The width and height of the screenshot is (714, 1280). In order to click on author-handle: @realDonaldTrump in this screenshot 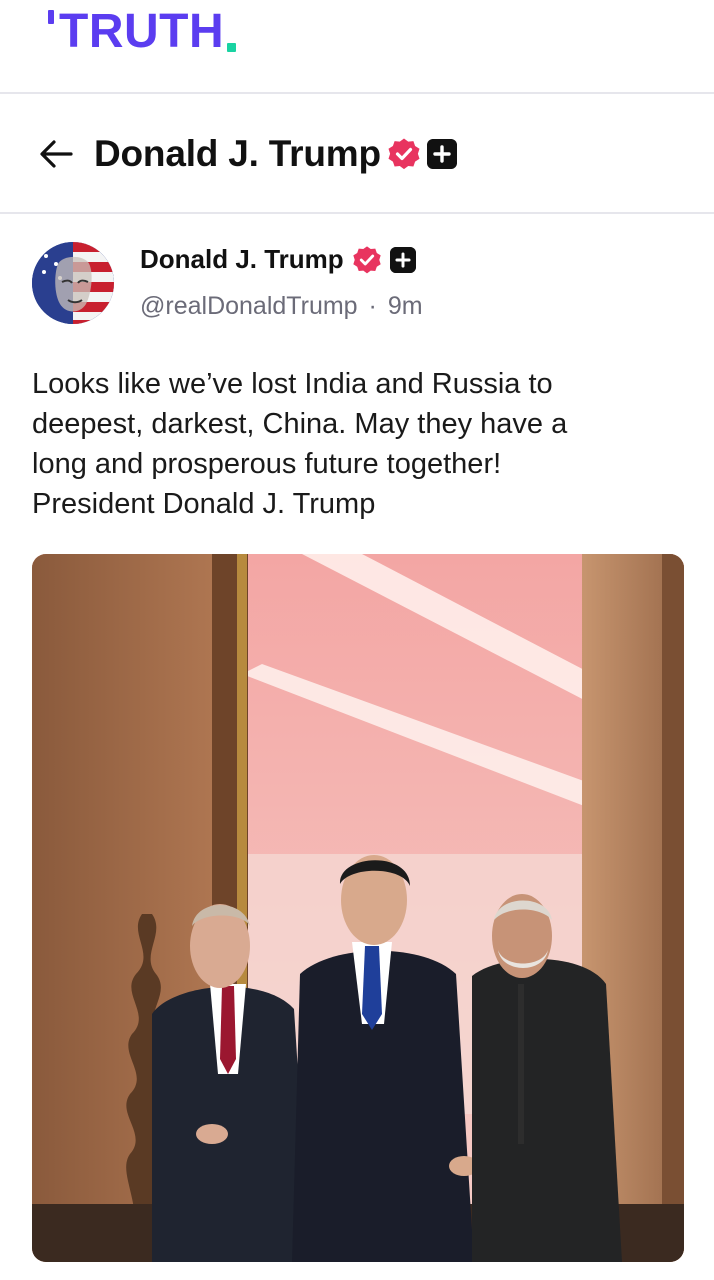, I will do `click(249, 306)`.